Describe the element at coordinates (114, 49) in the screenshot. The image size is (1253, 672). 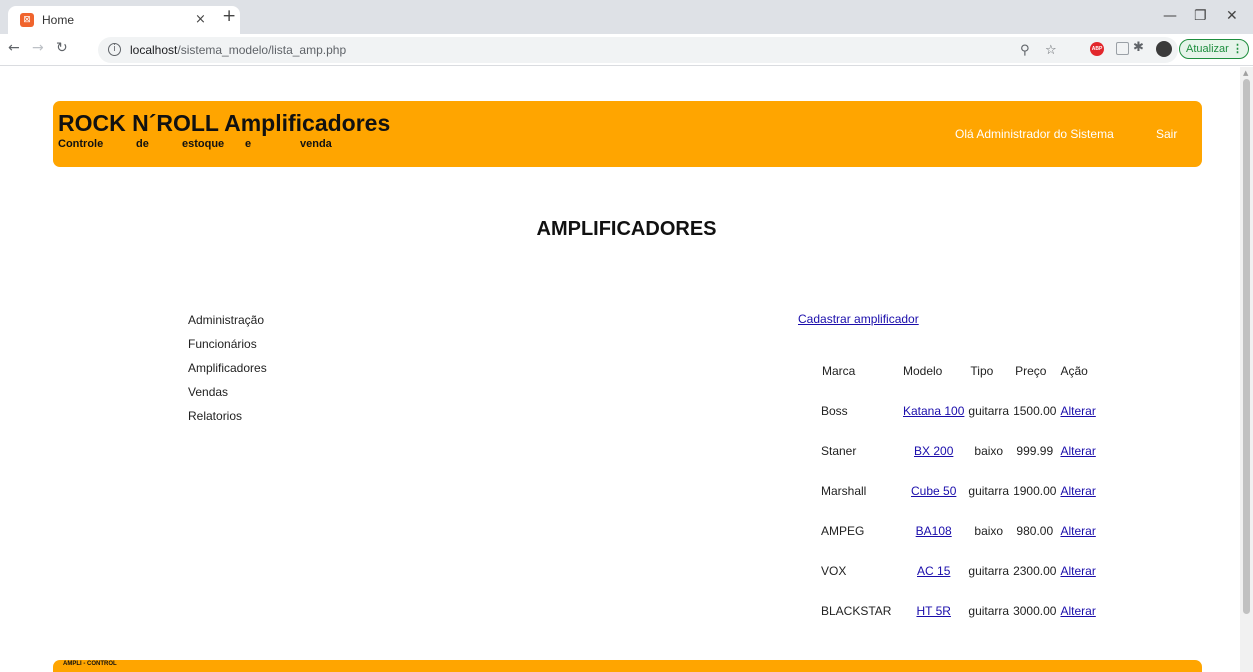
I see `info-icon: i` at that location.